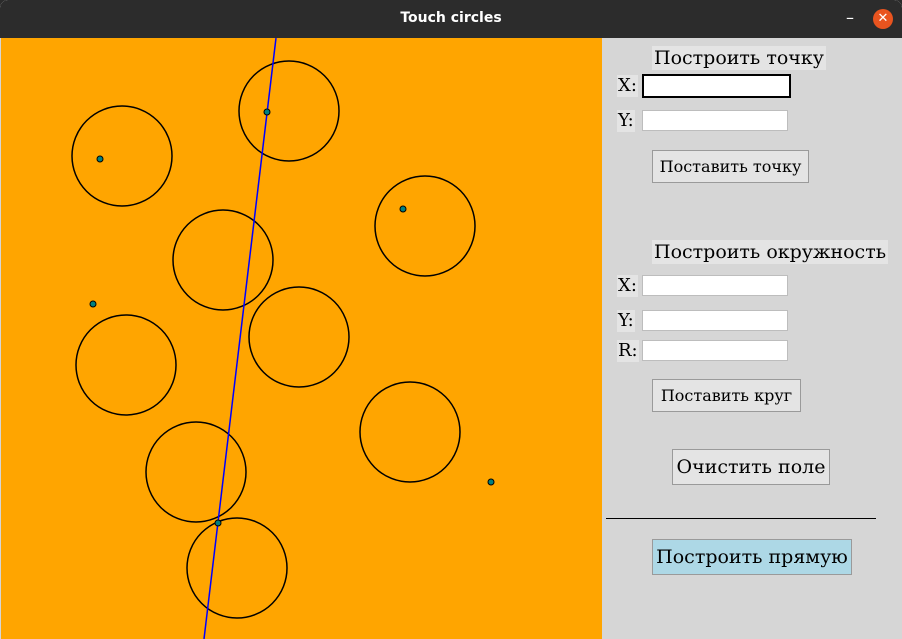 The image size is (902, 639). What do you see at coordinates (716, 86) in the screenshot?
I see `point-x-input` at bounding box center [716, 86].